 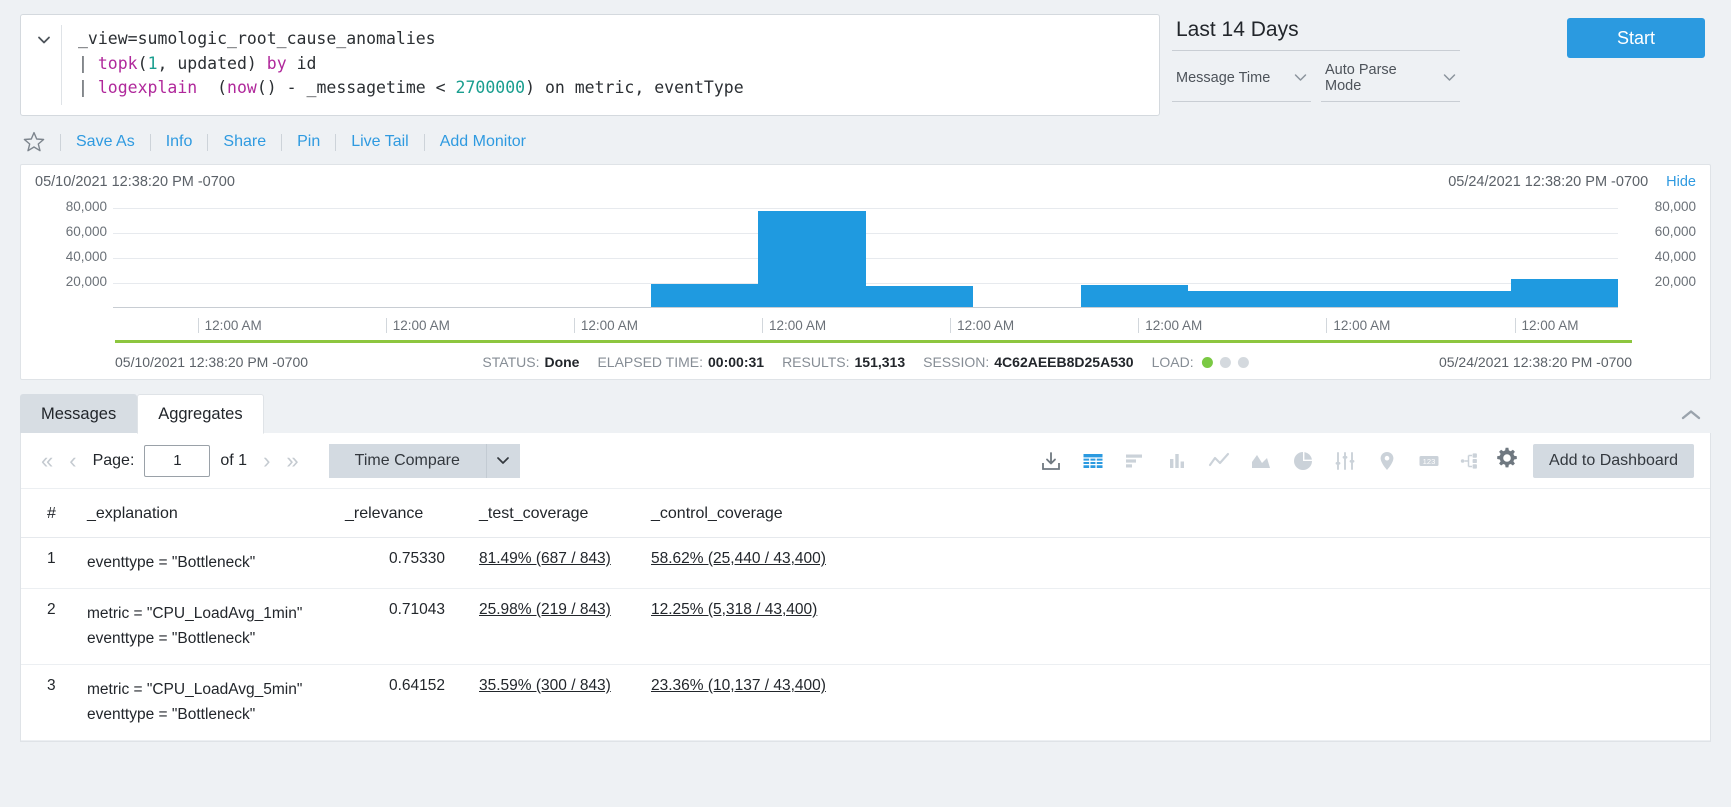 What do you see at coordinates (212, 362) in the screenshot?
I see `footer-start-time: 05/10/2021 12:38:20 PM -0700` at bounding box center [212, 362].